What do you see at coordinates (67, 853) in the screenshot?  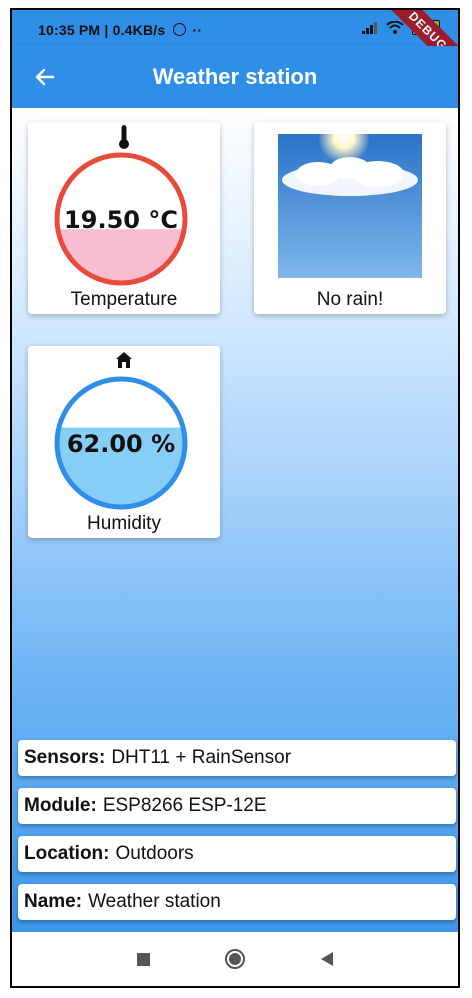 I see `location-key: Location:` at bounding box center [67, 853].